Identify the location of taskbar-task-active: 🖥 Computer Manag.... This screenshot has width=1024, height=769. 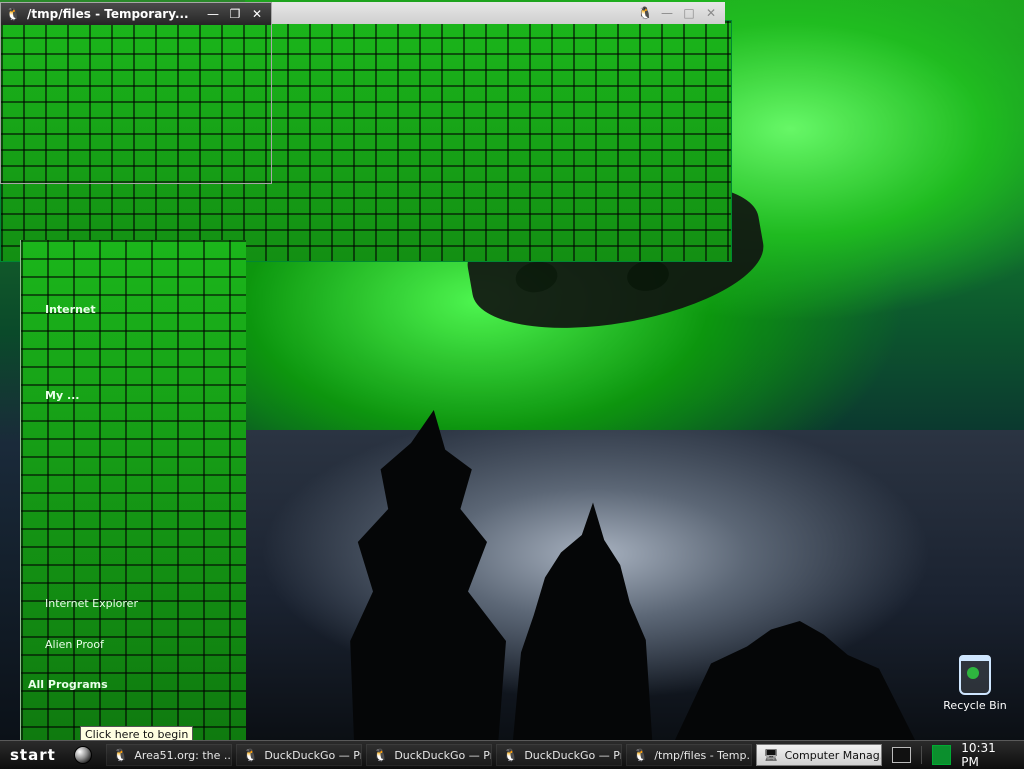
(819, 755).